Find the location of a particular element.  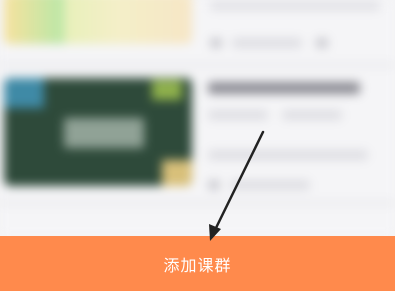

course-teacher is located at coordinates (238, 115).